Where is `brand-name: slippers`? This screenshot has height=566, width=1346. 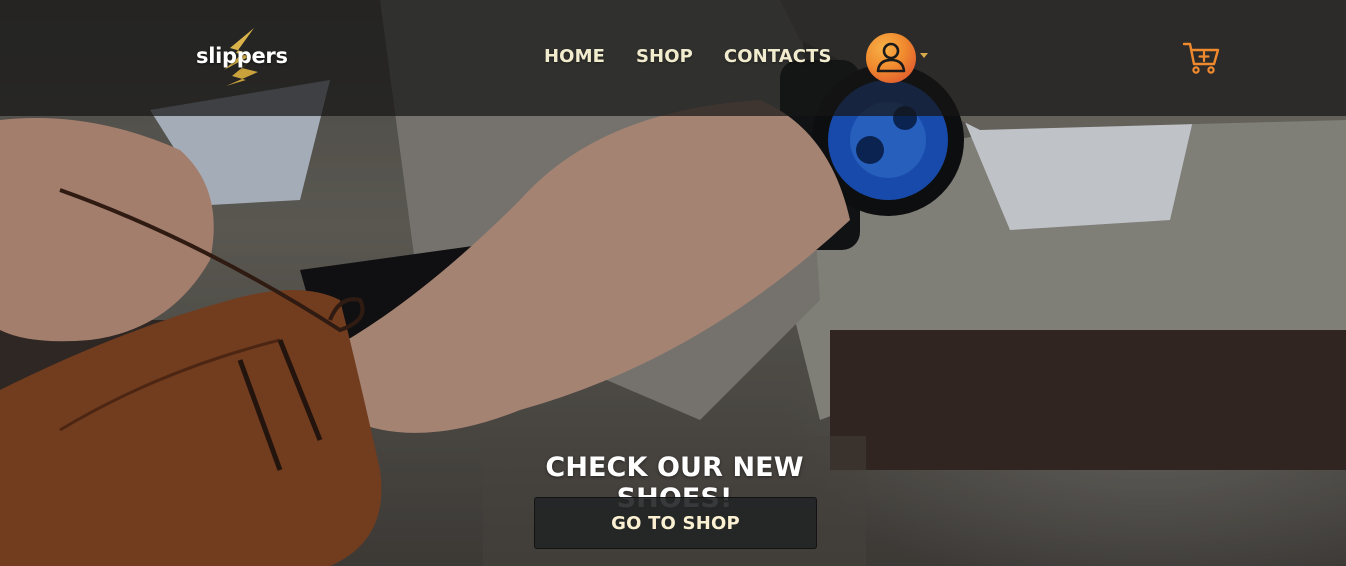
brand-name: slippers is located at coordinates (242, 56).